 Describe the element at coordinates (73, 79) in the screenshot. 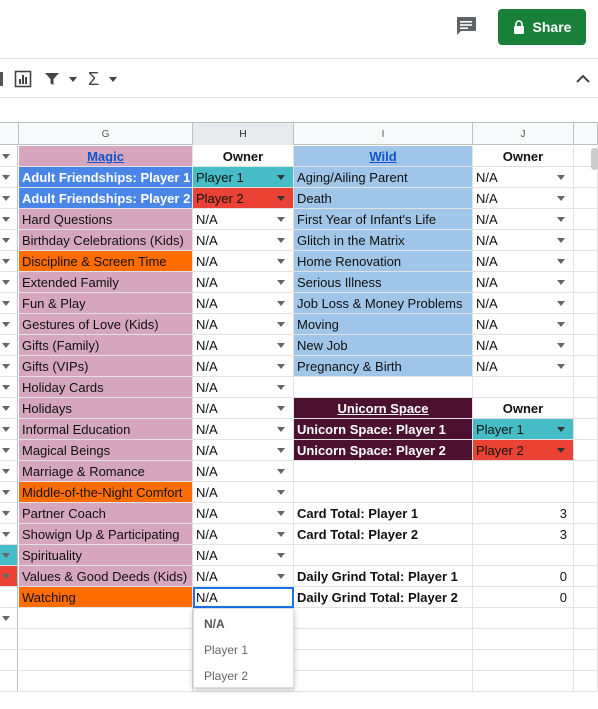

I see `filter-dropdown-icon` at that location.